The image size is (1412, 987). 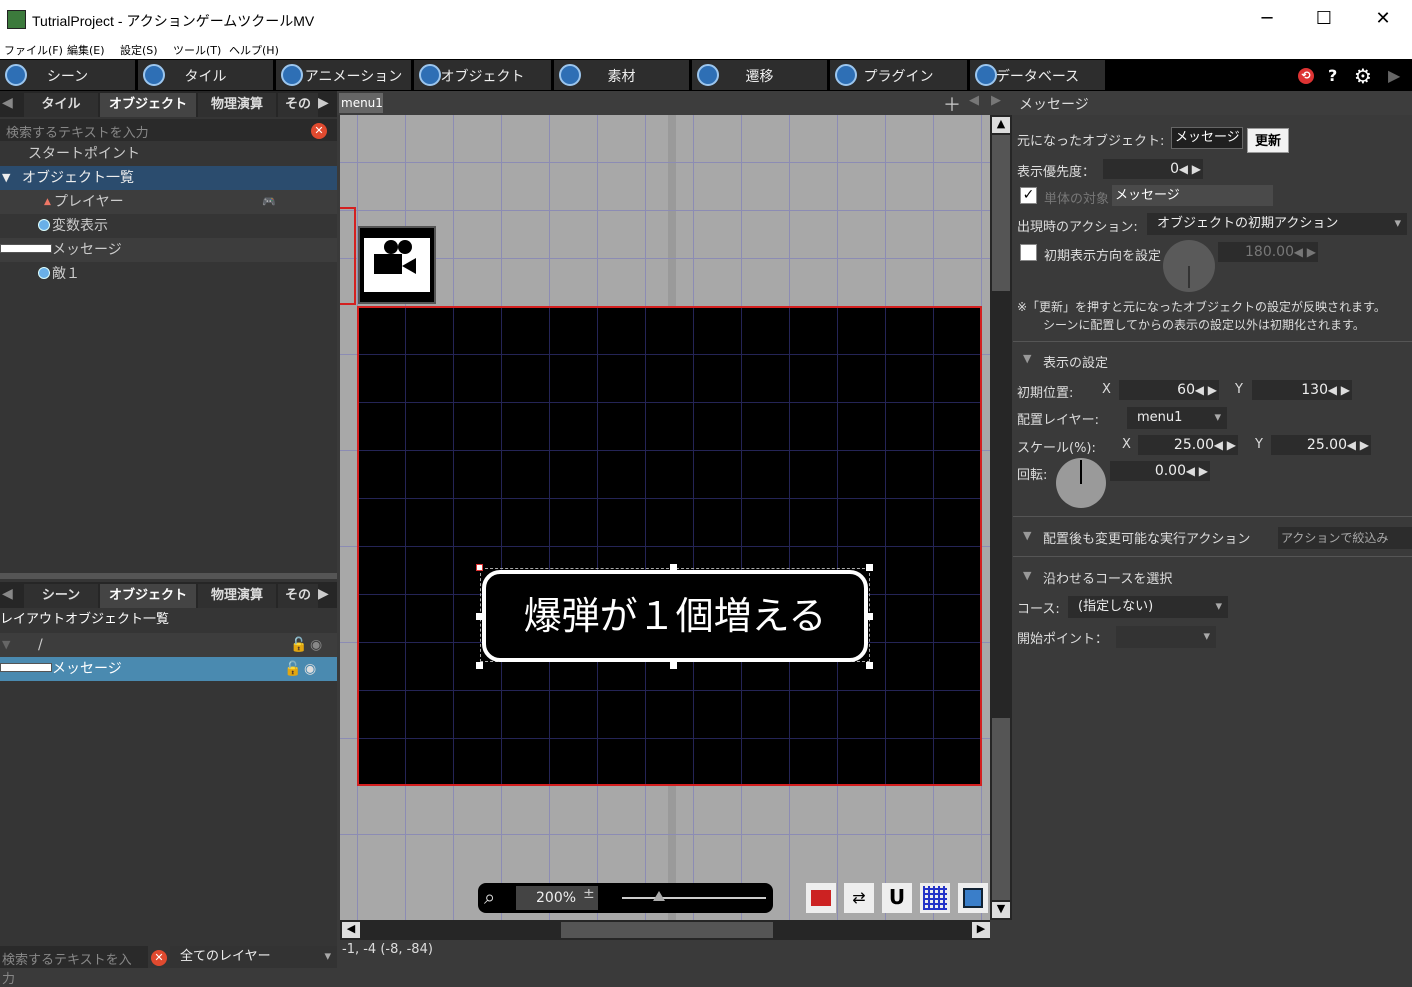 I want to click on layer-select: menu1, so click(x=1177, y=418).